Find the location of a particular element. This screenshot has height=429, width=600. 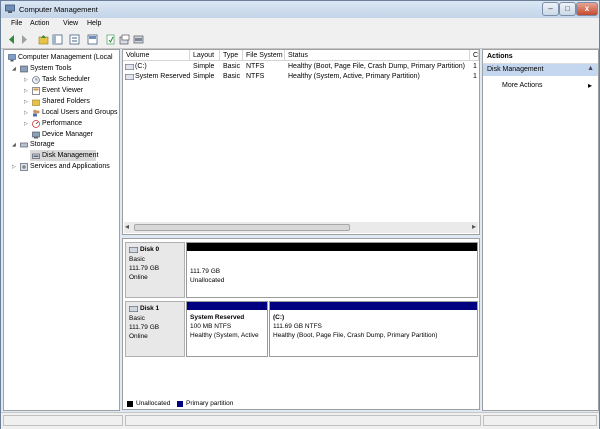

tree-services-and-applications: Services and Applications is located at coordinates (70, 167).